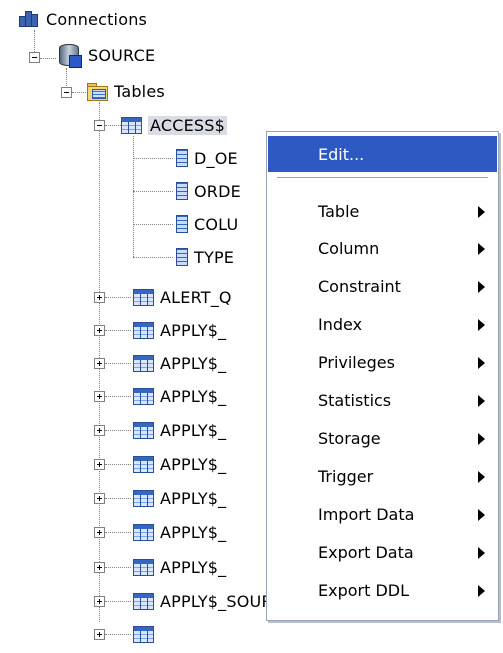  I want to click on tree-node-column: COLU, so click(207, 224).